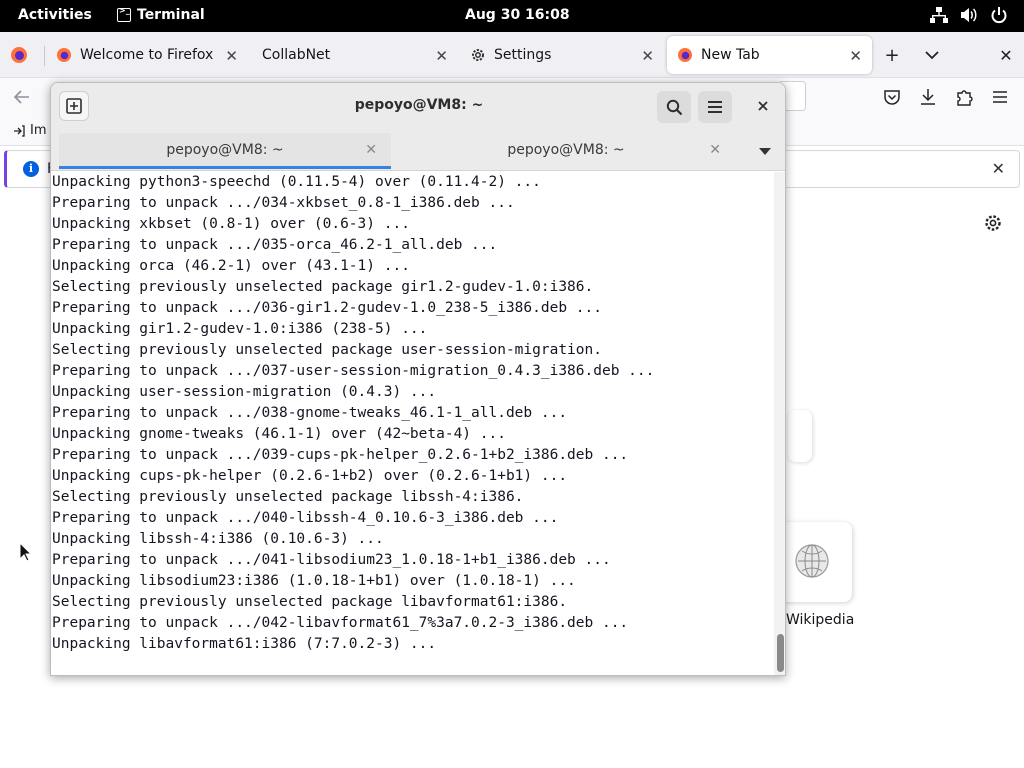 The width and height of the screenshot is (1024, 768). I want to click on app-menu: Terminal, so click(161, 14).